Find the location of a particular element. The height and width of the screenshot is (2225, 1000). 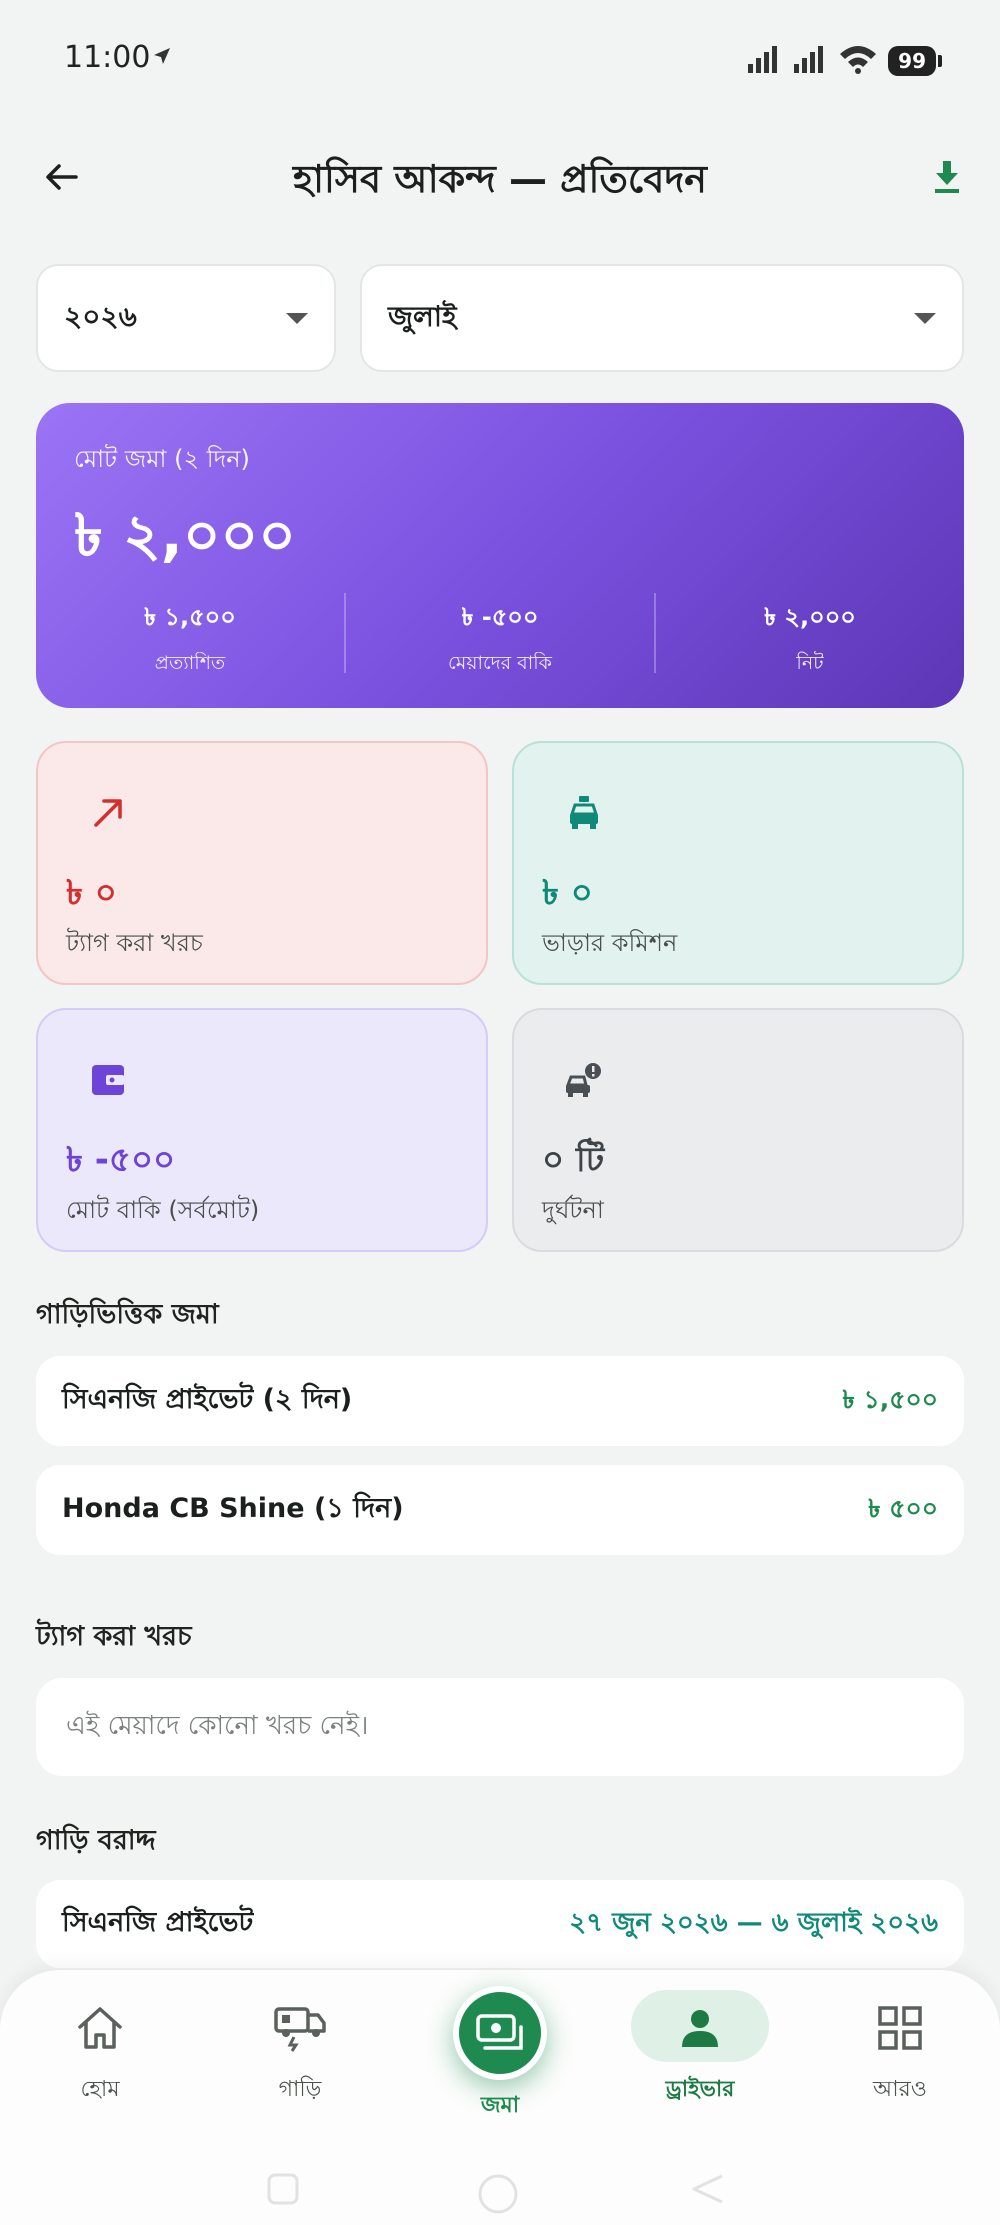

back-button is located at coordinates (61, 177).